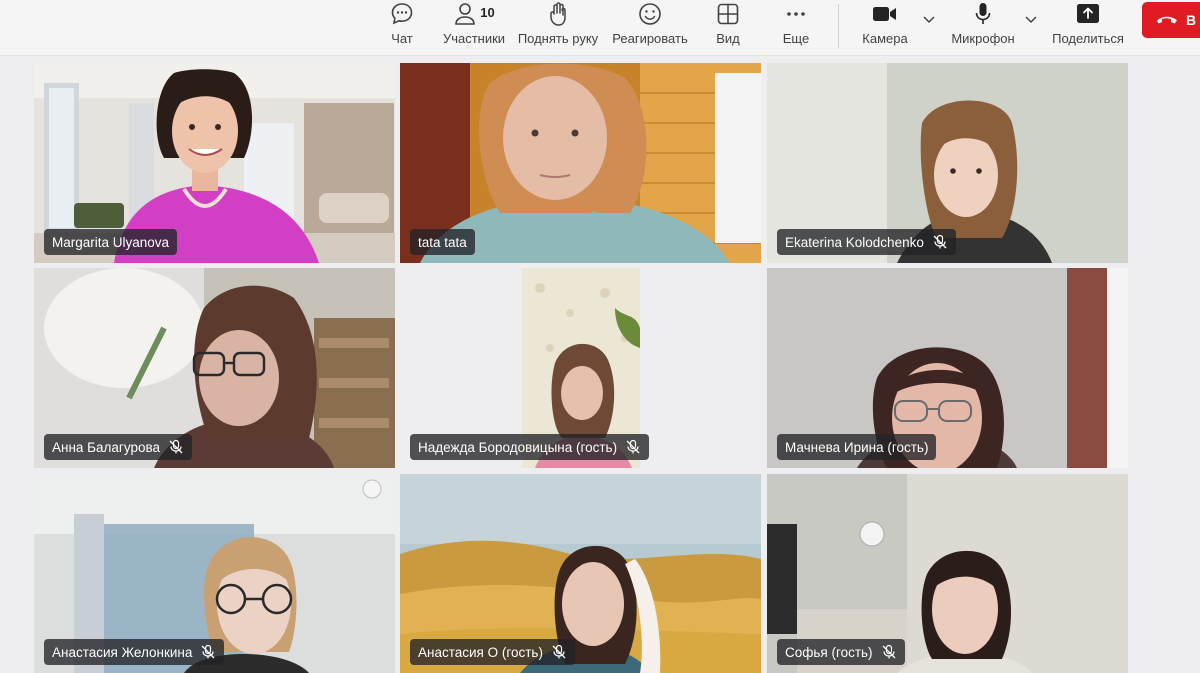 This screenshot has height=673, width=1200. I want to click on participants-button: 10 Участники, so click(474, 28).